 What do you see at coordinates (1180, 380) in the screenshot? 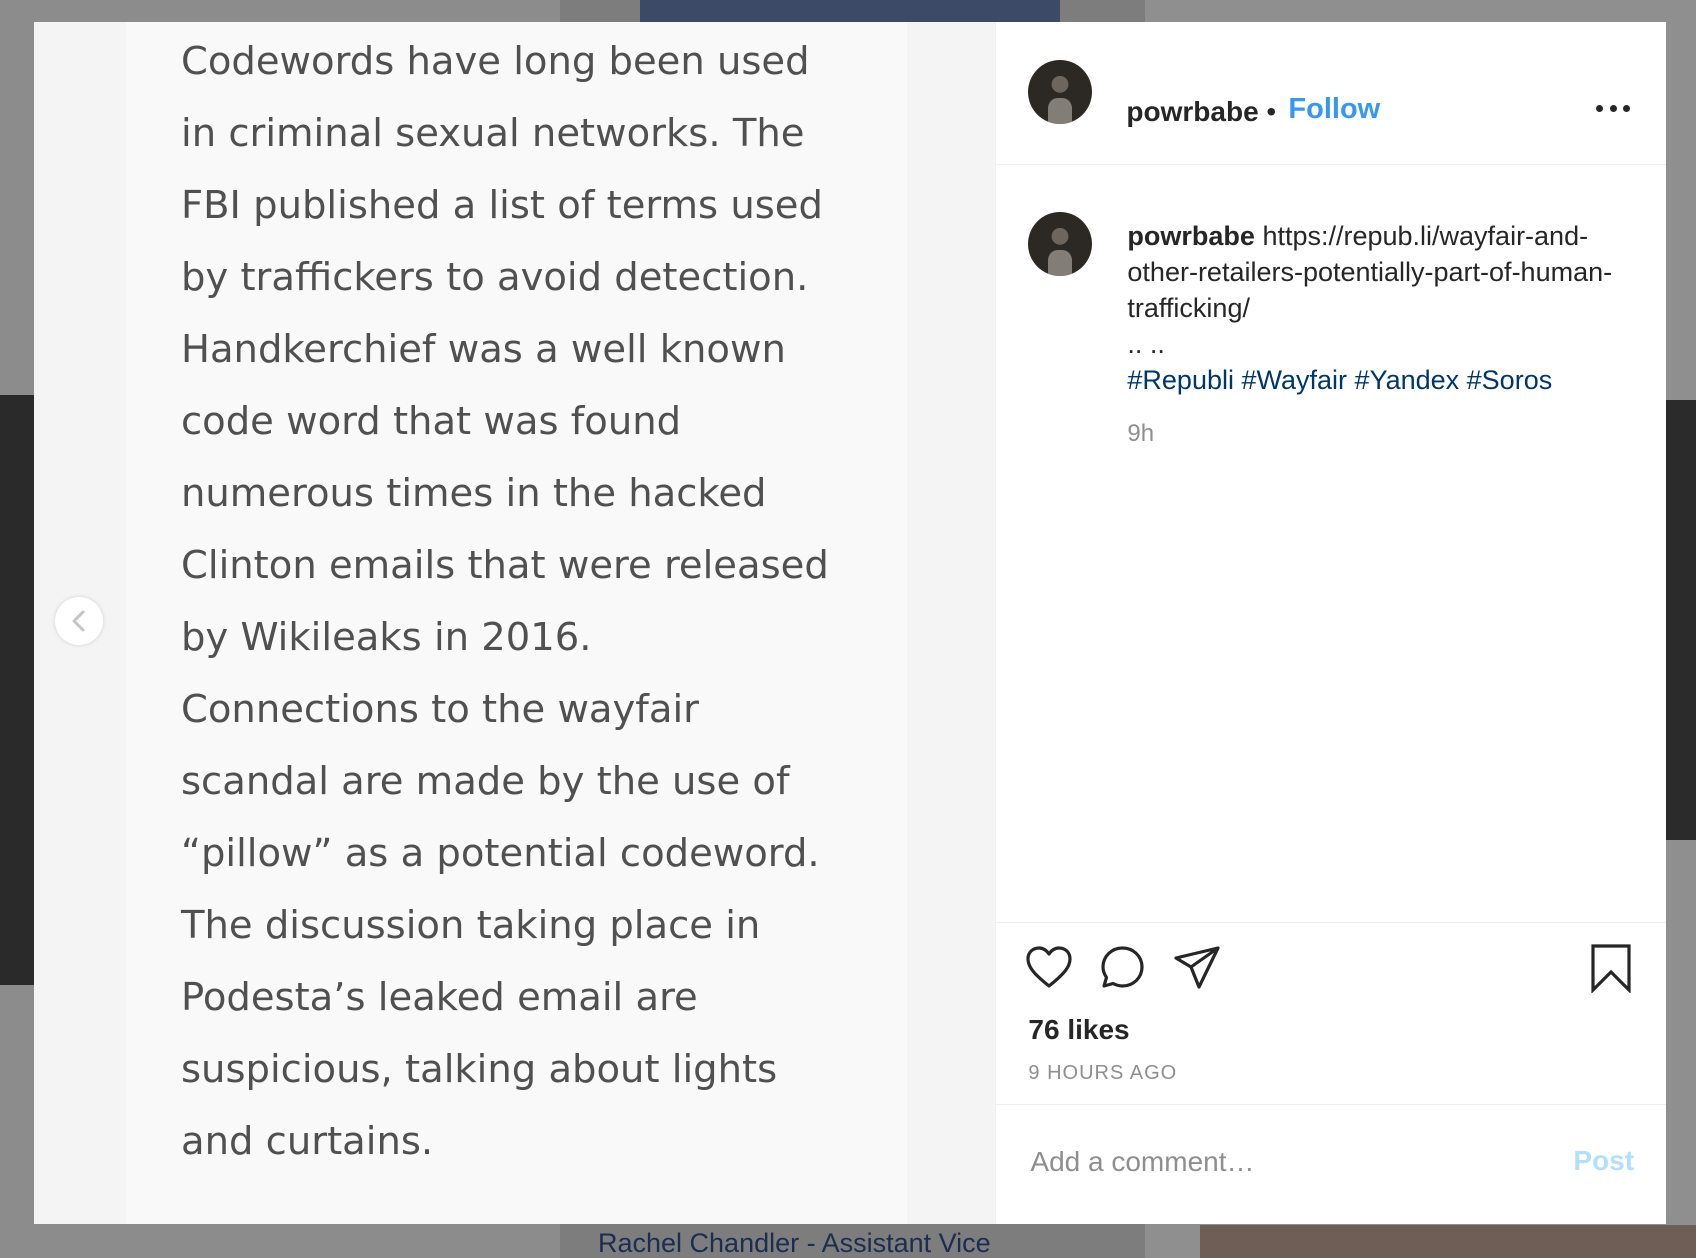
I see `hashtag-link: #Republi` at bounding box center [1180, 380].